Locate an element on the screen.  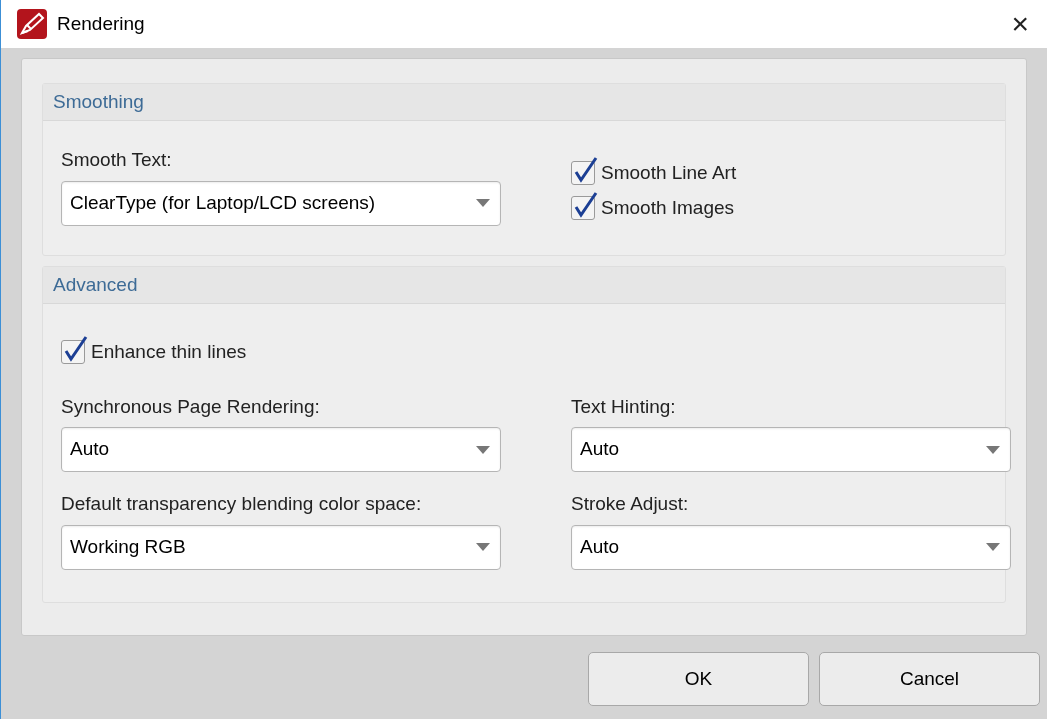
dialog-button: Cancel is located at coordinates (929, 679).